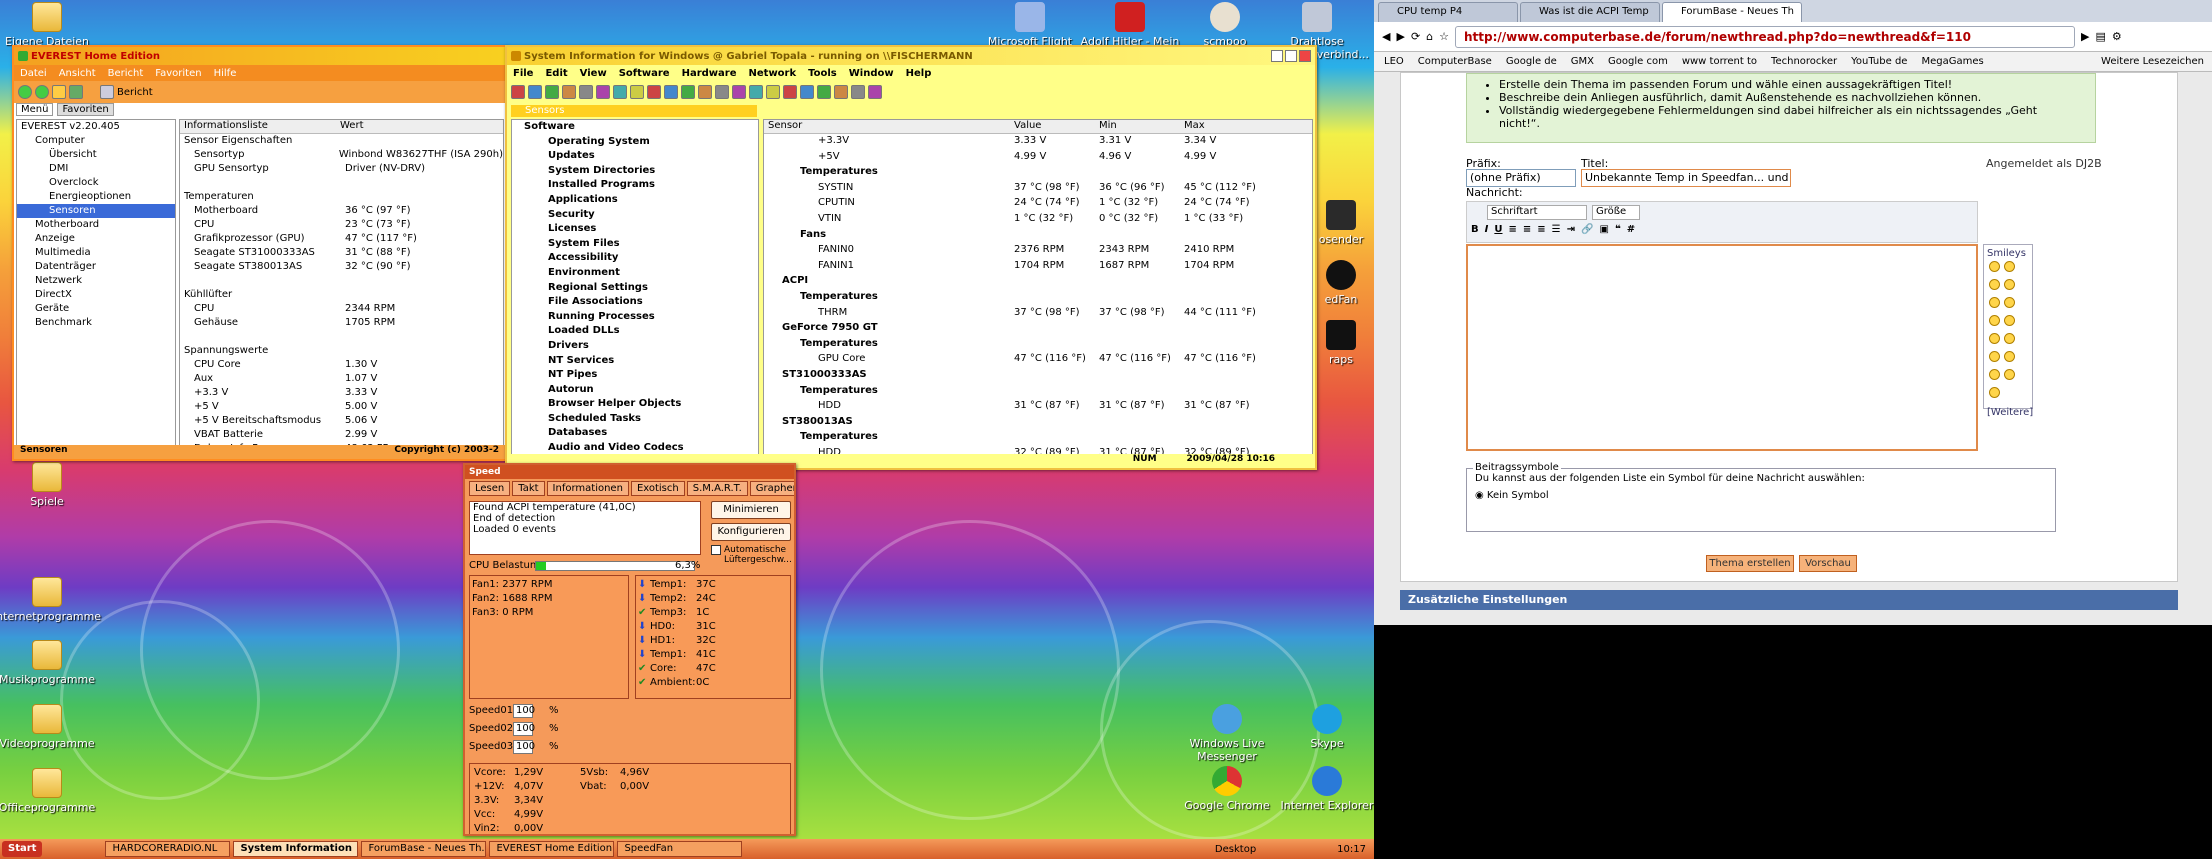 This screenshot has width=2212, height=859. I want to click on speedfan-tab: Lesen, so click(490, 488).